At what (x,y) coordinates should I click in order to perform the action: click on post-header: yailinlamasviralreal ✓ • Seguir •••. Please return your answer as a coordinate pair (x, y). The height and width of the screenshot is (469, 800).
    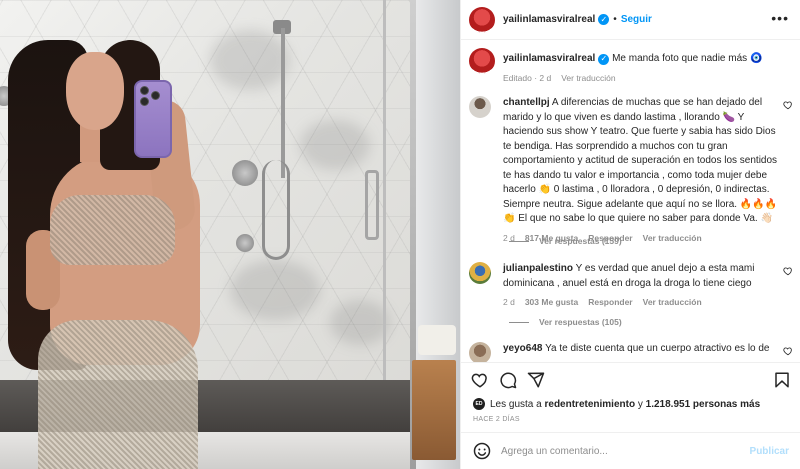
    Looking at the image, I should click on (630, 20).